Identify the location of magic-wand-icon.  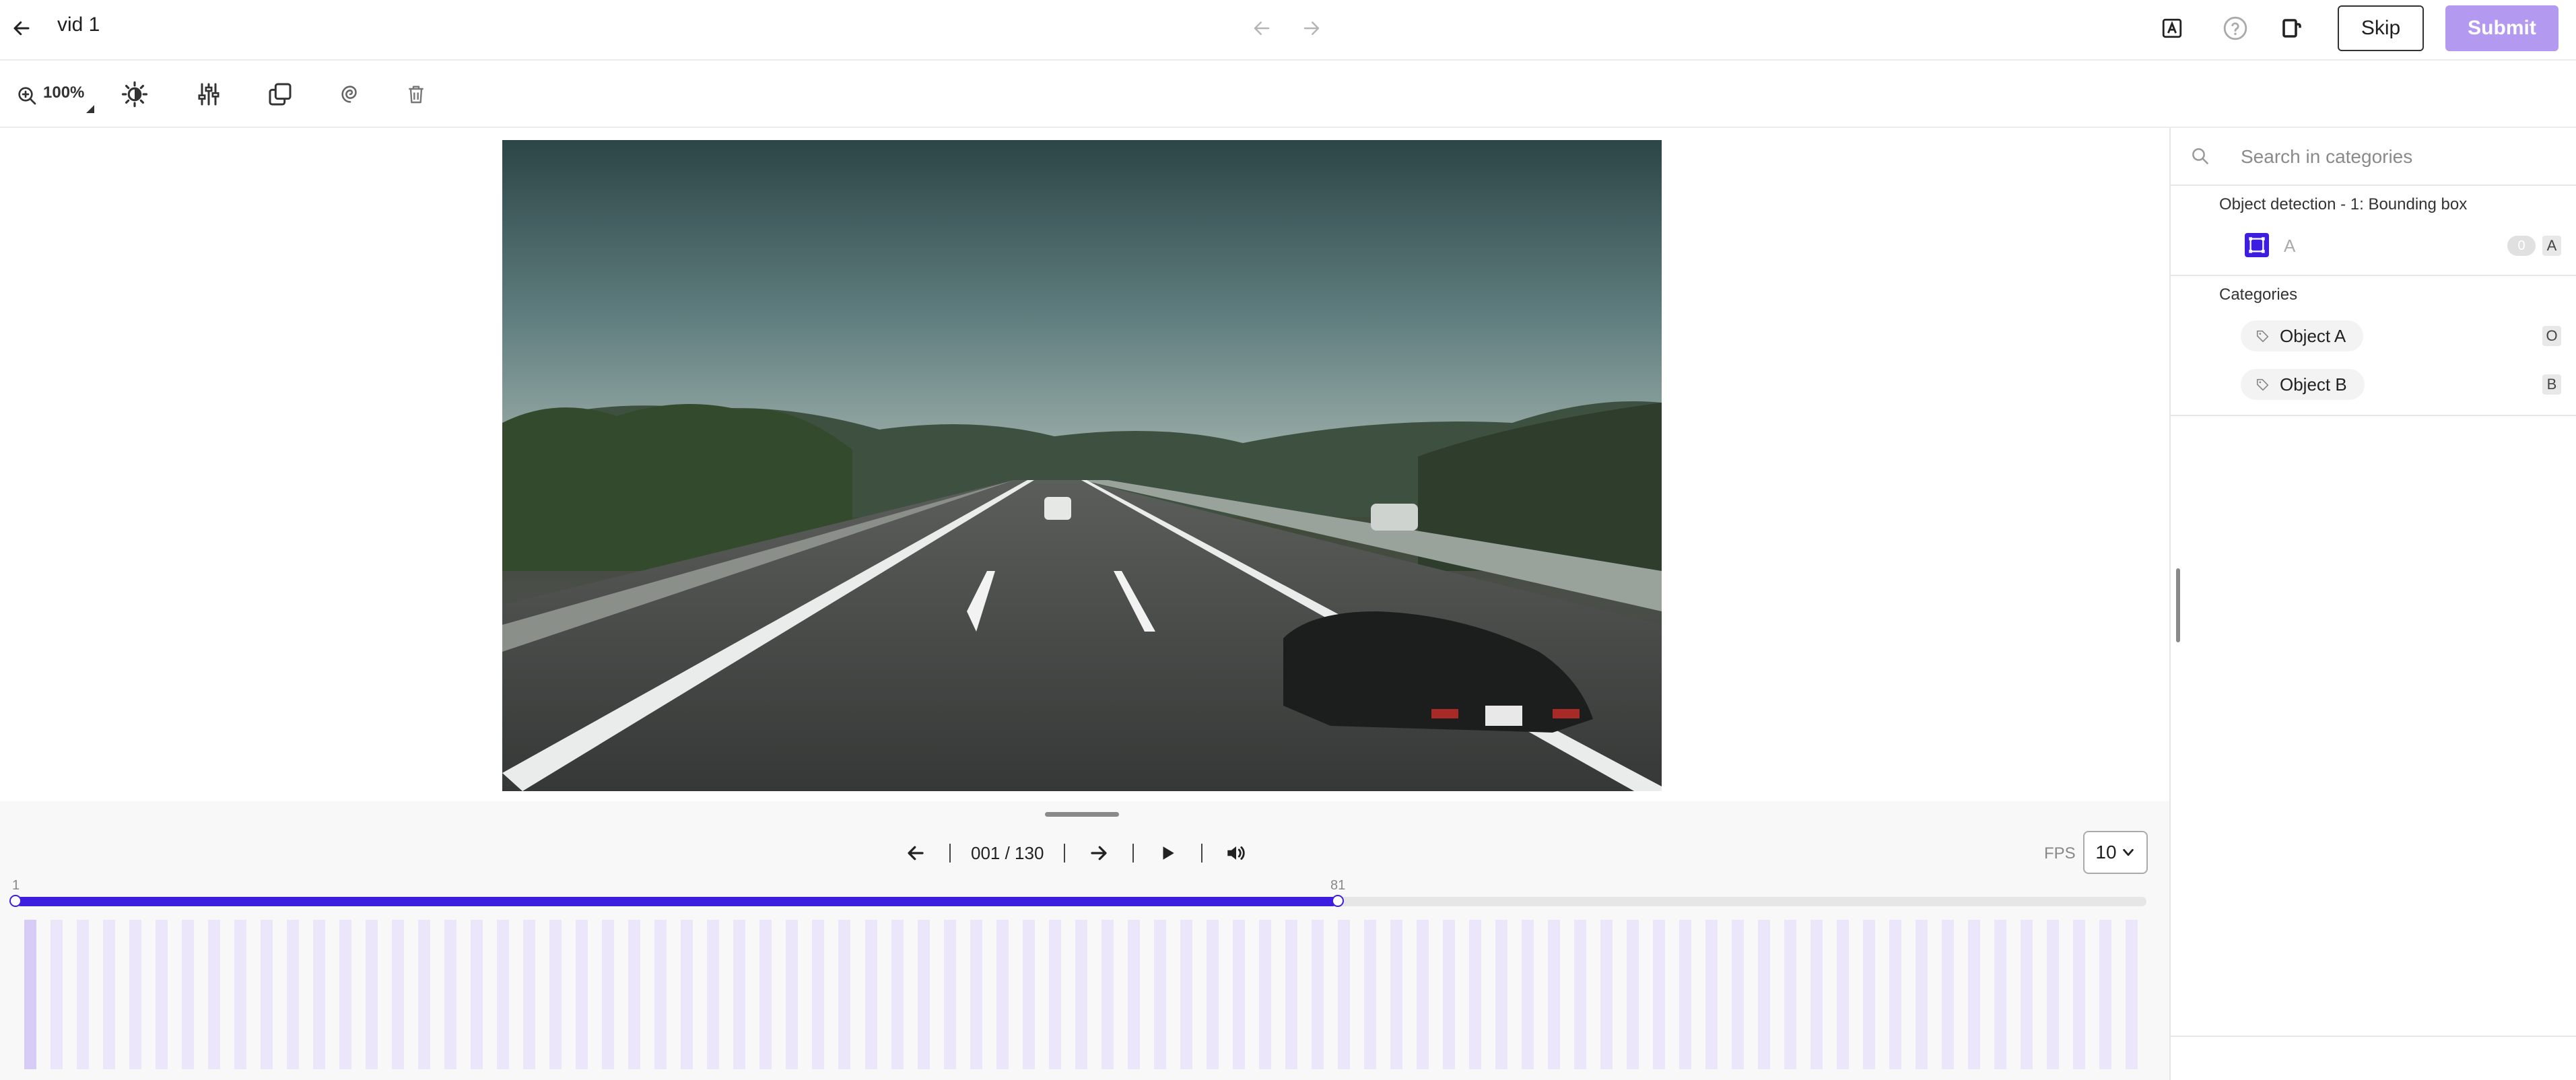
(350, 94).